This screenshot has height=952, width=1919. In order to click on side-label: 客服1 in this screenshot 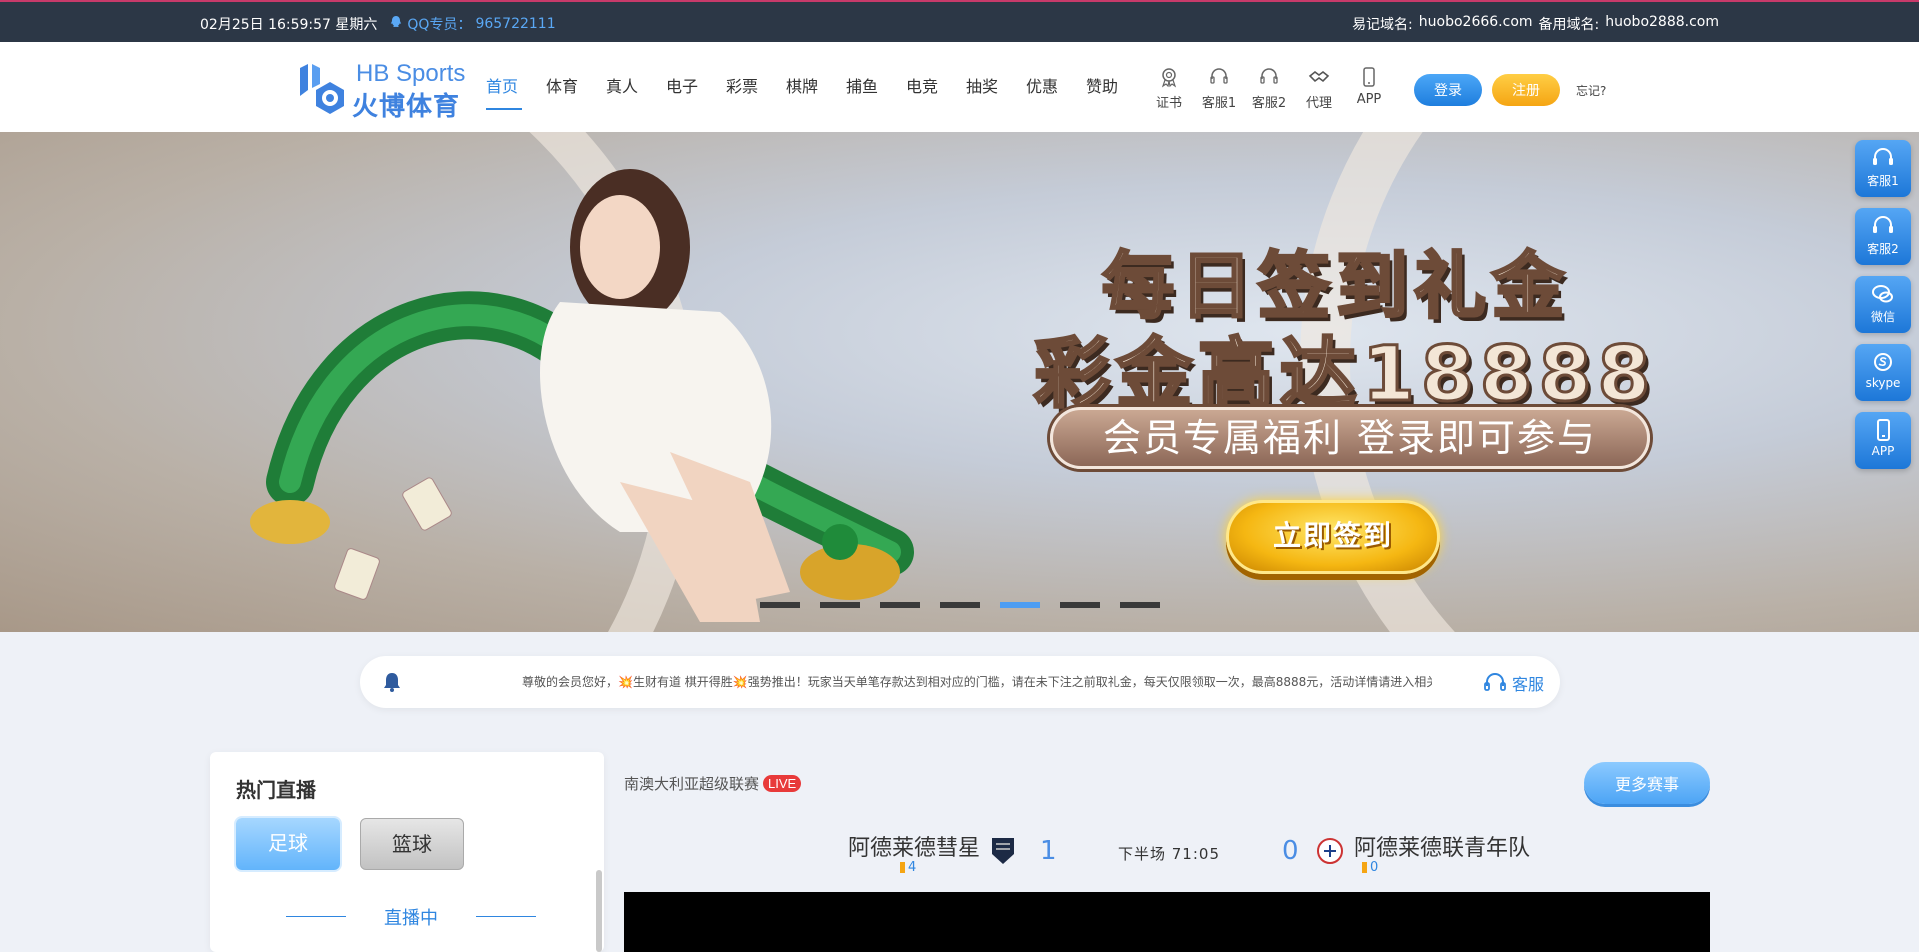, I will do `click(1883, 181)`.